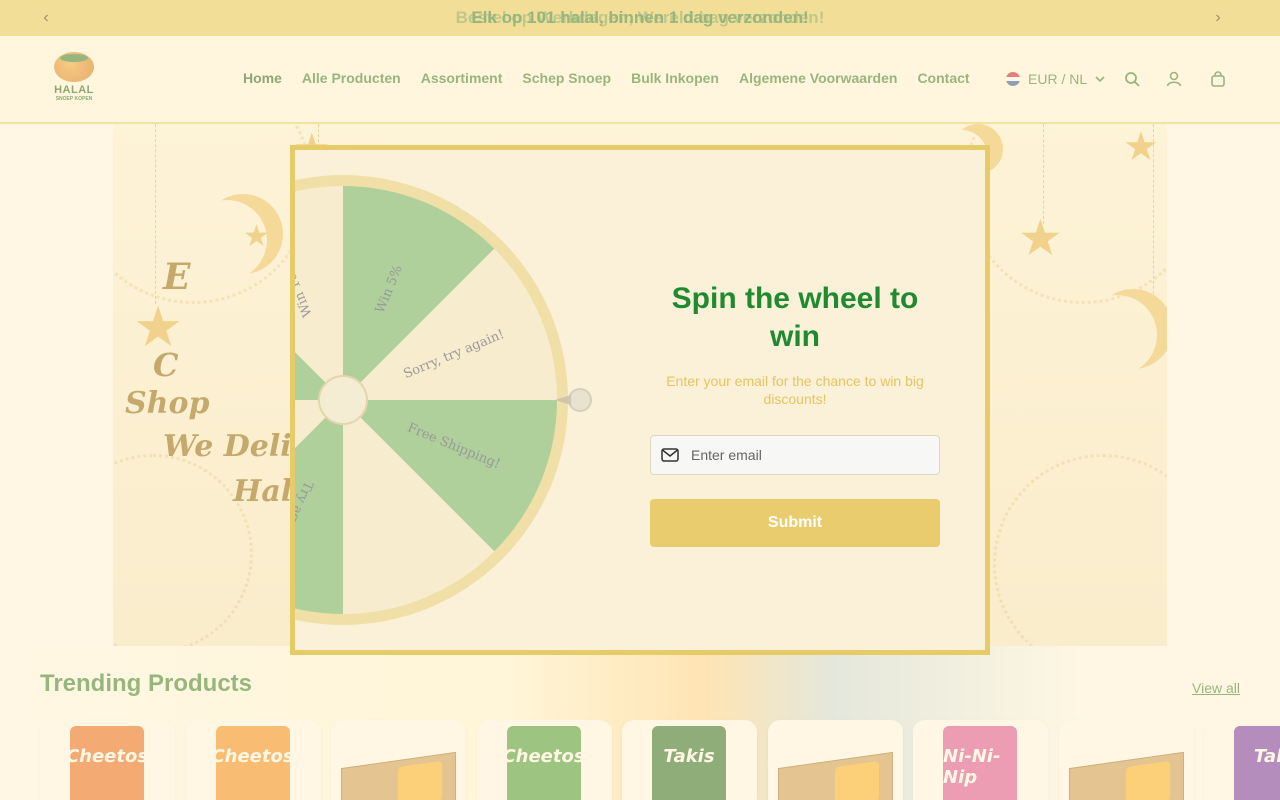  I want to click on submit-button: Submit, so click(795, 523).